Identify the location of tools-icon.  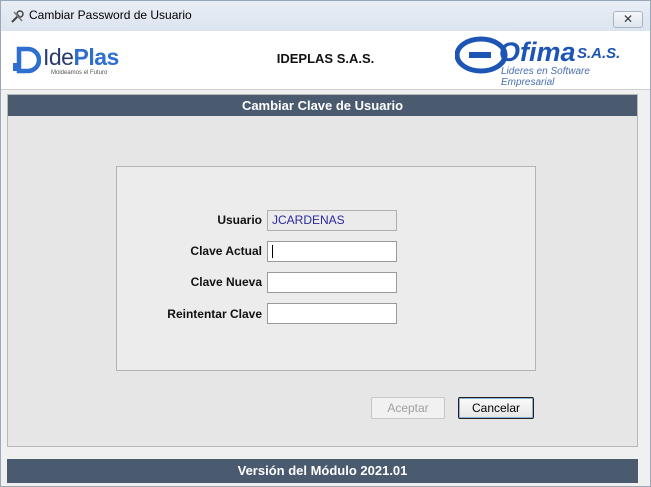
(17, 16).